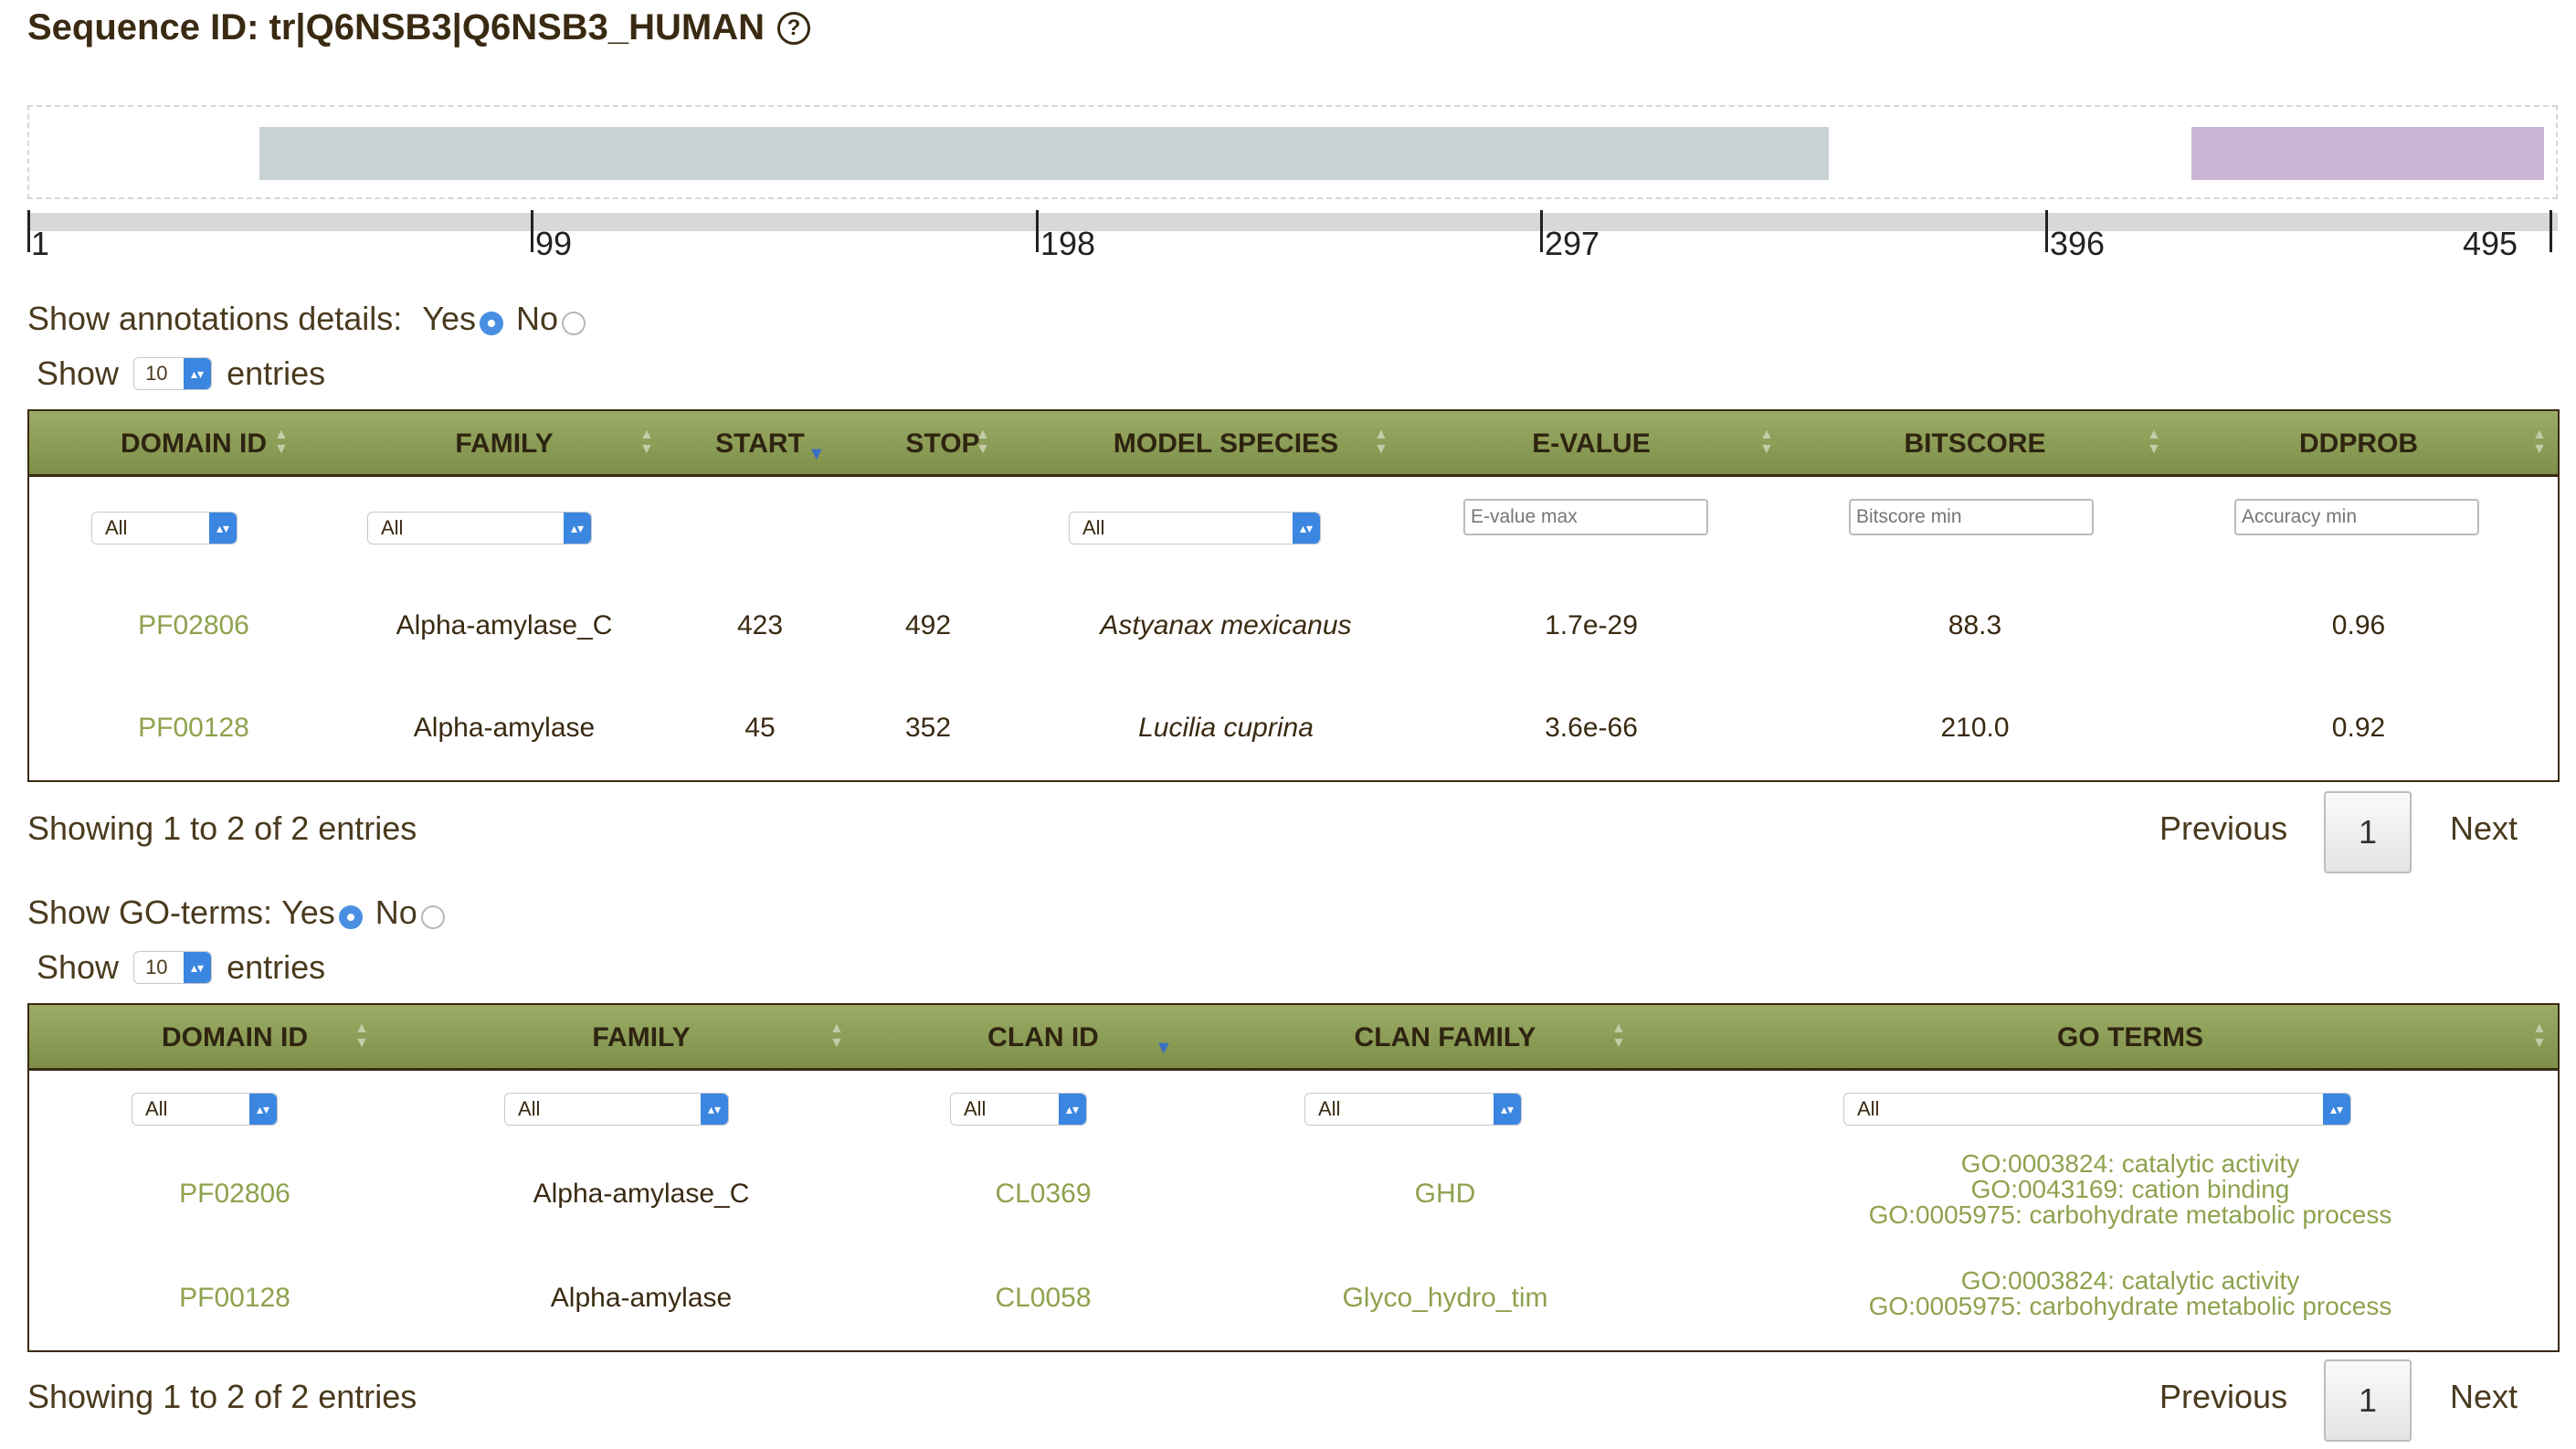 This screenshot has width=2576, height=1449. What do you see at coordinates (40, 243) in the screenshot?
I see `ruler-tick-label: 1` at bounding box center [40, 243].